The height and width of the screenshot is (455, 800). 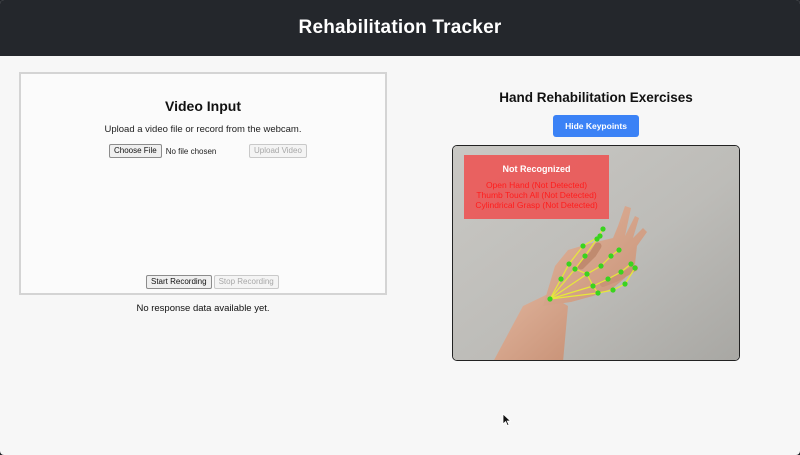 I want to click on app-header: Rehabilitation Tracker, so click(x=400, y=28).